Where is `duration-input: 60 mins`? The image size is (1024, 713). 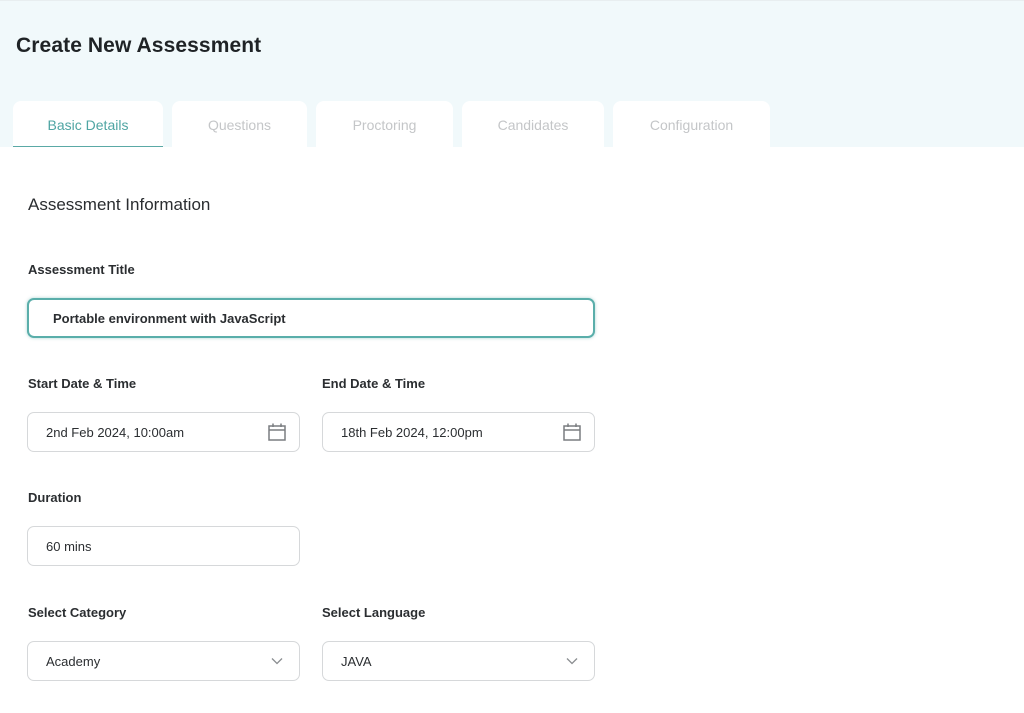
duration-input: 60 mins is located at coordinates (163, 546).